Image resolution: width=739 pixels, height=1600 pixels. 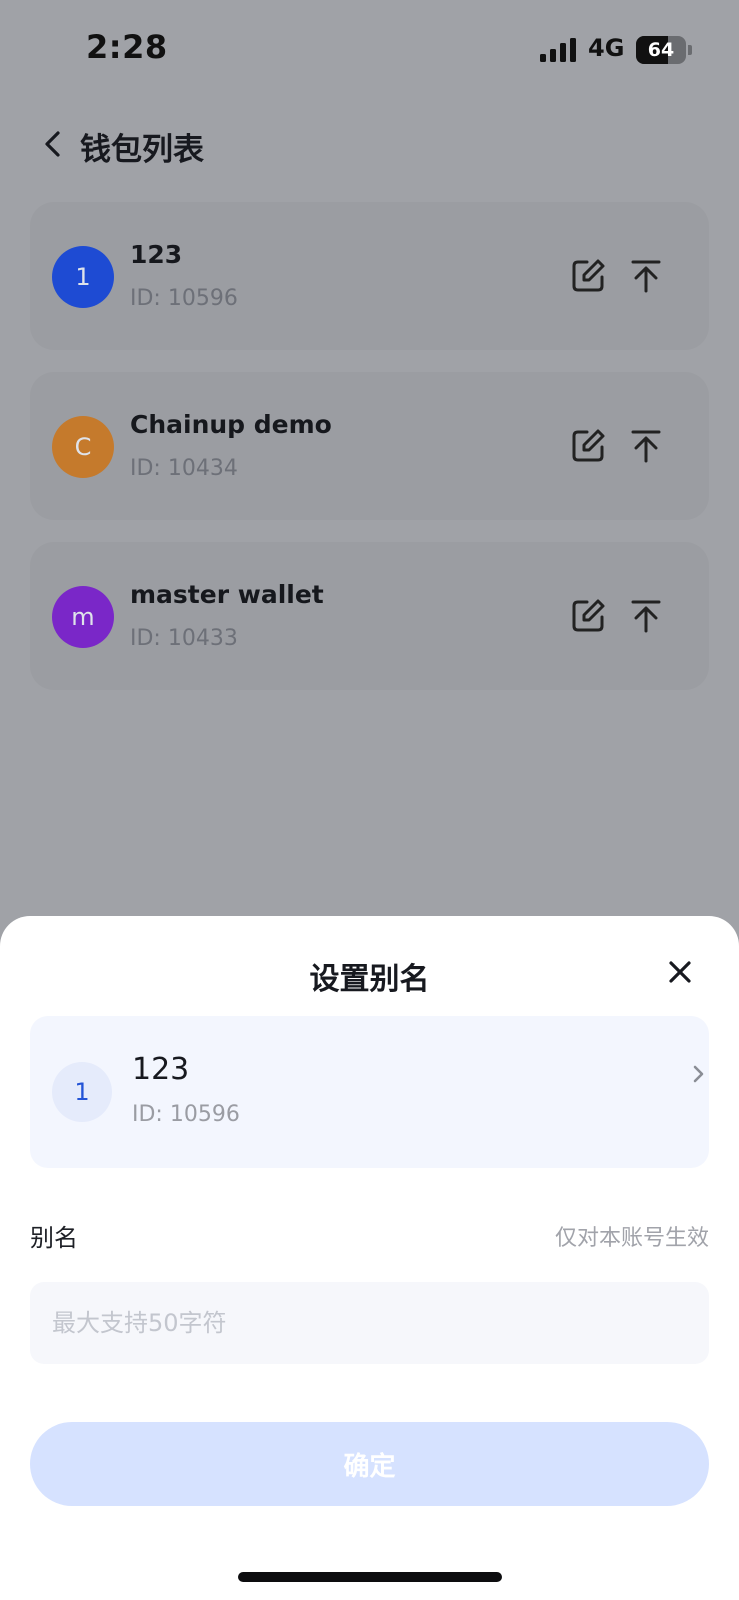 I want to click on alias-input, so click(x=369, y=1323).